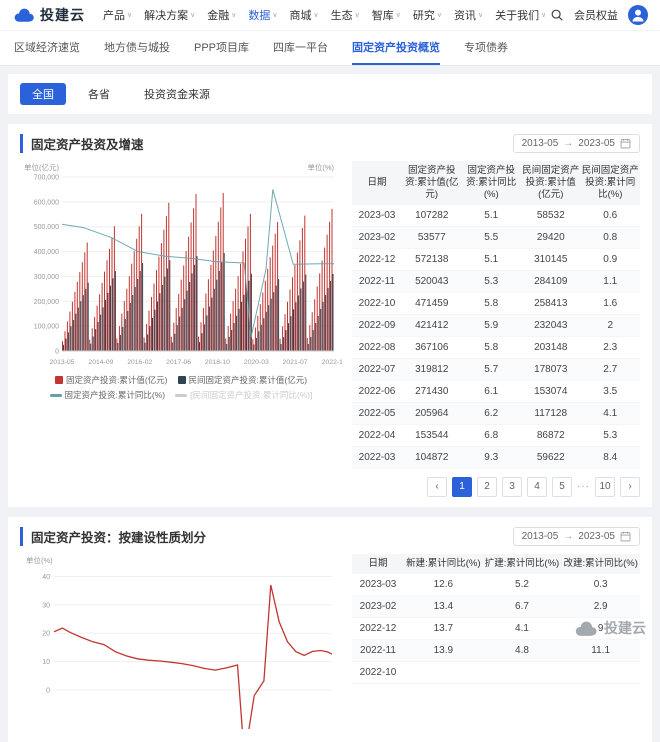 Image resolution: width=660 pixels, height=742 pixels. I want to click on topnav-item: 研究 ∨, so click(427, 15).